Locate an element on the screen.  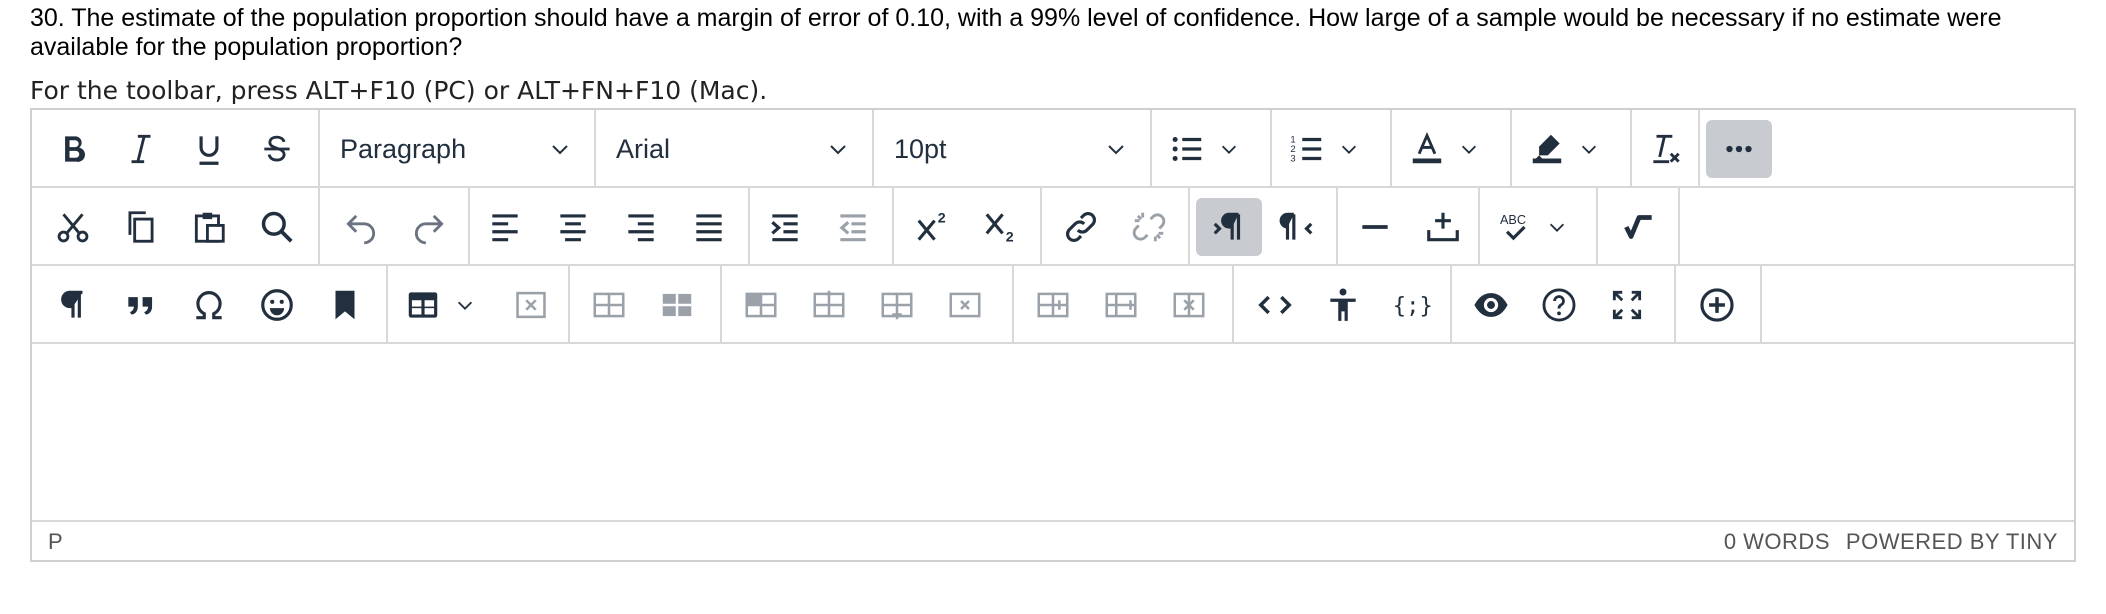
toolbar-row-2: 2 2 ABC is located at coordinates (1053, 227).